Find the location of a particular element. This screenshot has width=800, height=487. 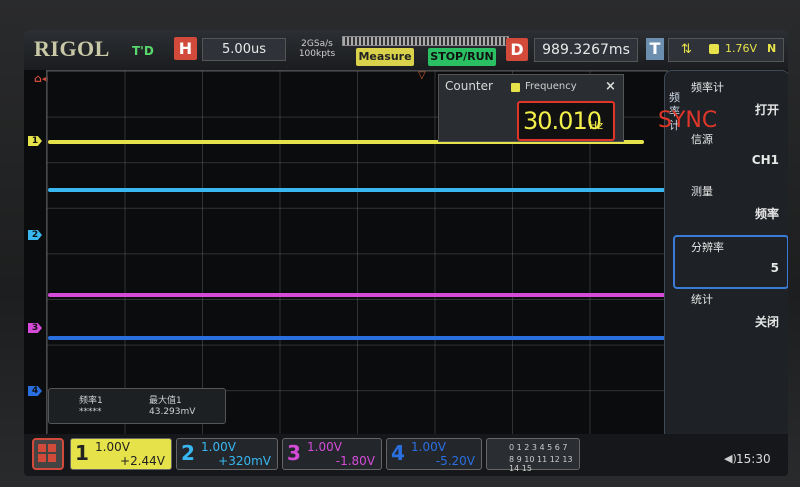

counter-reading-box: 30.010 Hz is located at coordinates (566, 121).